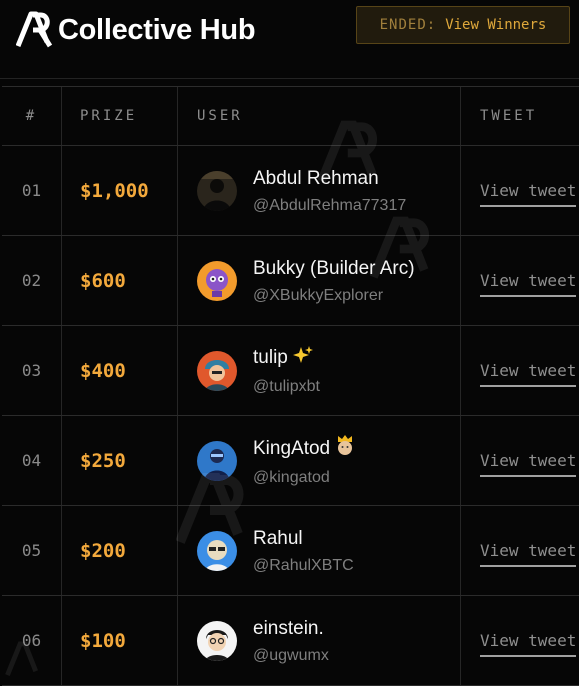  Describe the element at coordinates (302, 358) in the screenshot. I see `sparkles-icon` at that location.